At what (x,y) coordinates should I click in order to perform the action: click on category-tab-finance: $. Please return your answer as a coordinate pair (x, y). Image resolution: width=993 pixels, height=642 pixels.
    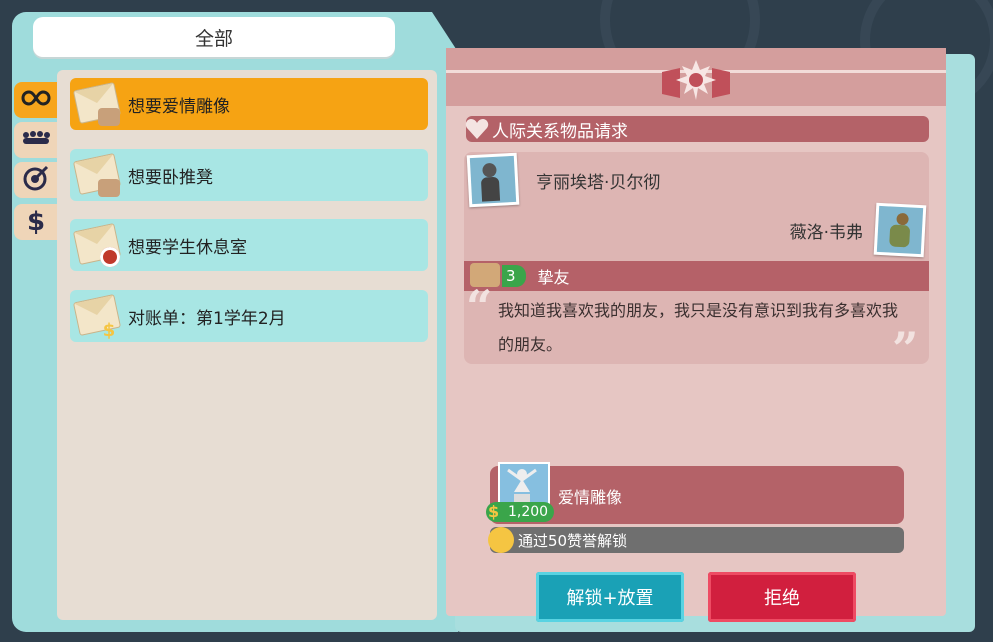
    Looking at the image, I should click on (36, 222).